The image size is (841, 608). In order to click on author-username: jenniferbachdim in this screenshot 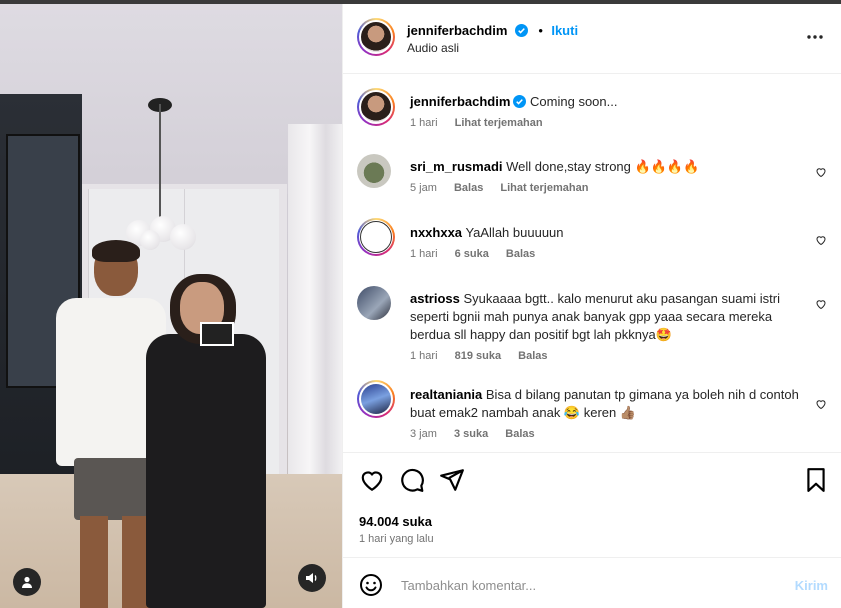, I will do `click(457, 30)`.